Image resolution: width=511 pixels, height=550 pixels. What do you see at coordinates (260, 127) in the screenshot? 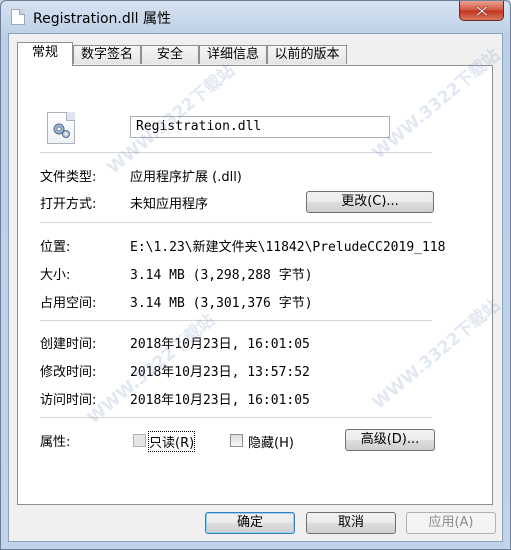
I see `filename-field: Registration.dll` at bounding box center [260, 127].